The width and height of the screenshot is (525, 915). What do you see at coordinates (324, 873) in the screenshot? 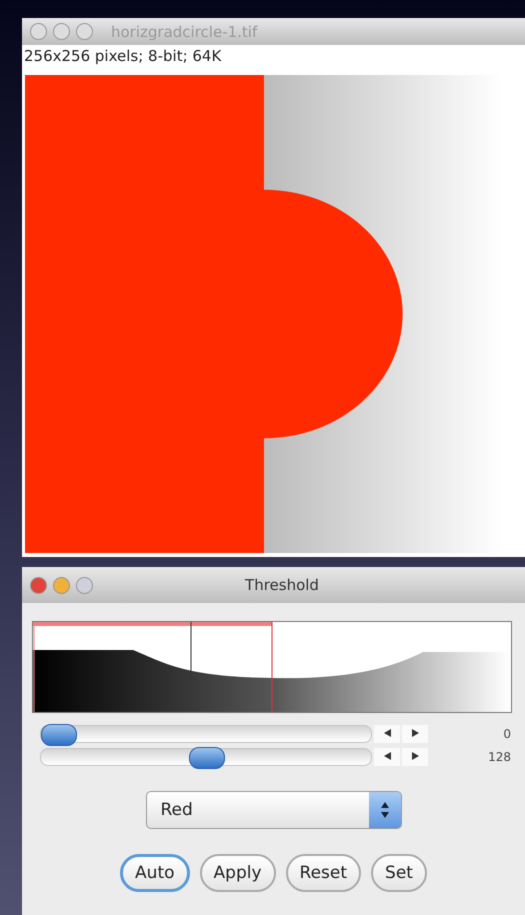
I see `dialog-button: Reset` at bounding box center [324, 873].